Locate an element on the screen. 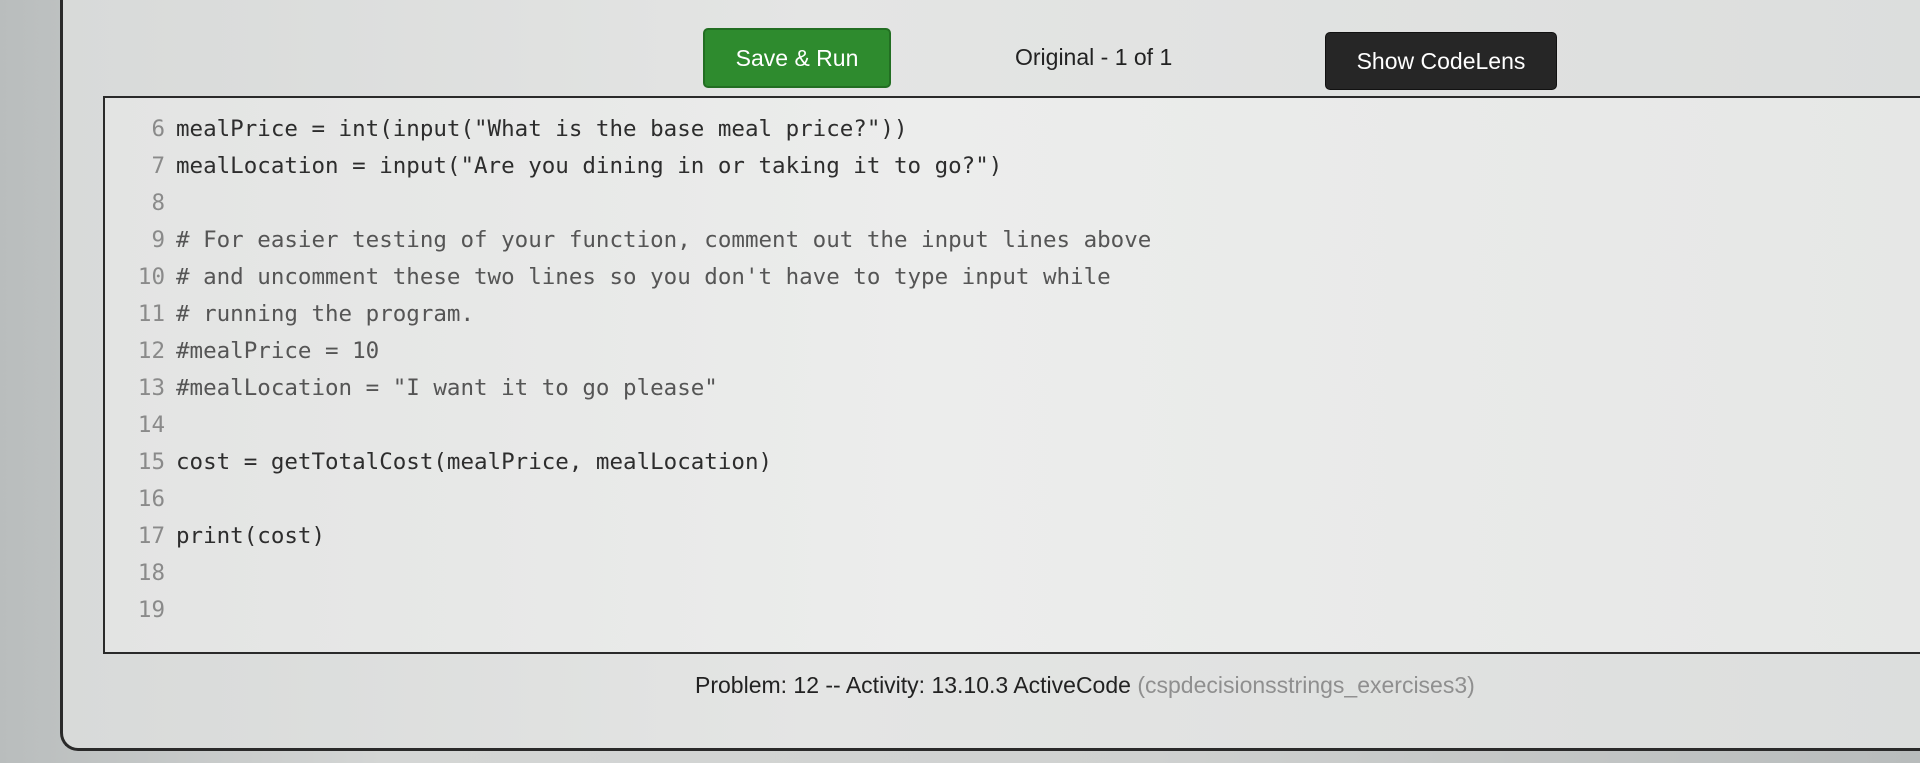 This screenshot has width=1920, height=763. code-text: #mealLocation = "I want it to go please" is located at coordinates (447, 388).